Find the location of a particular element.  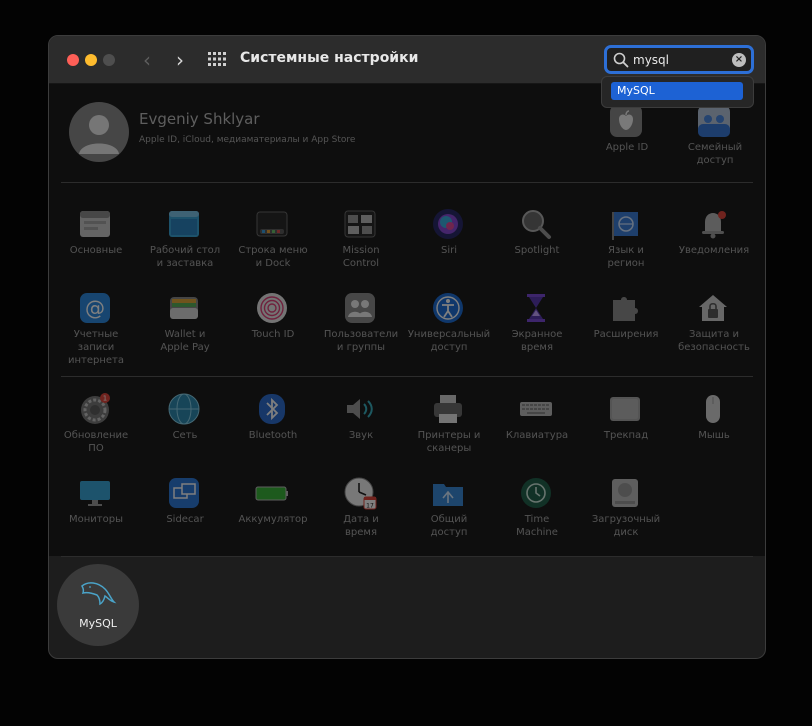

pane-date-time: 17 Дата и время is located at coordinates (361, 510).